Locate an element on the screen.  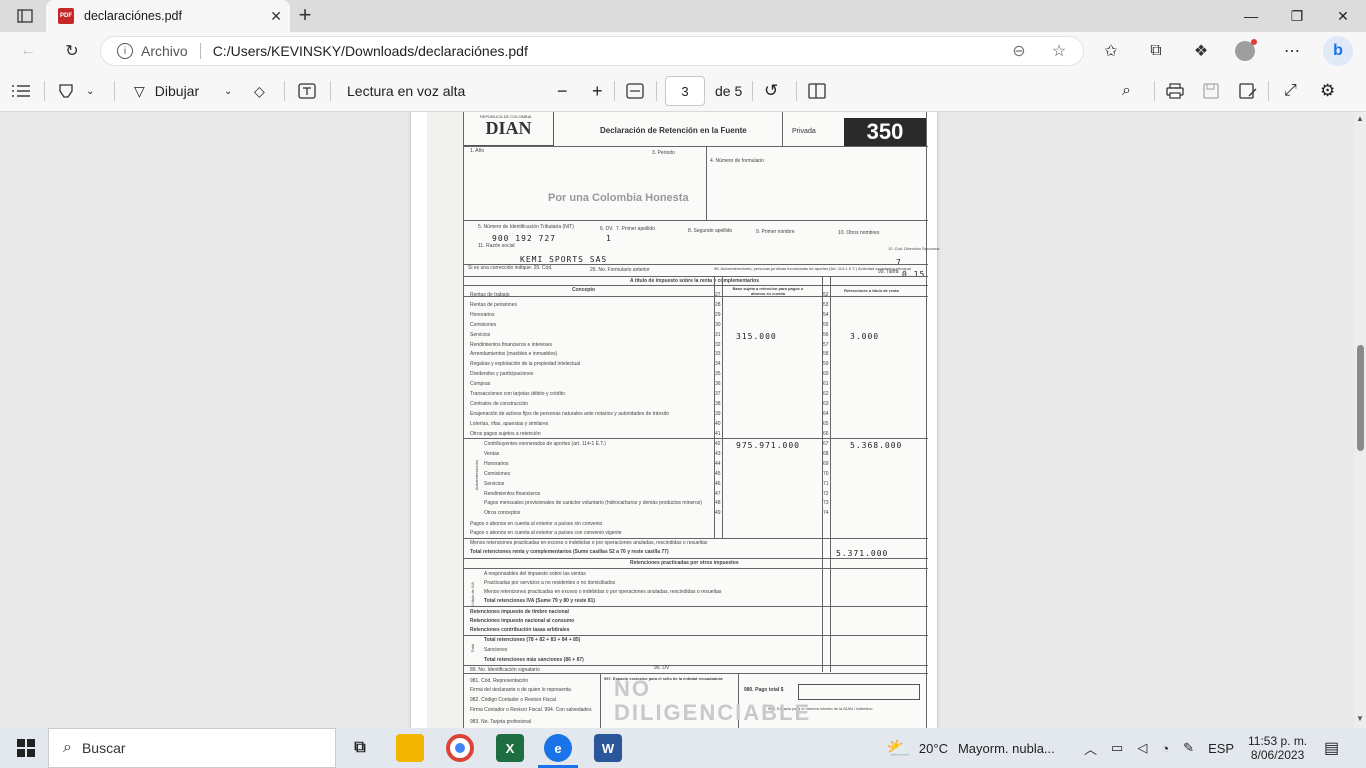
zoom-in-button: + is located at coordinates (597, 91).